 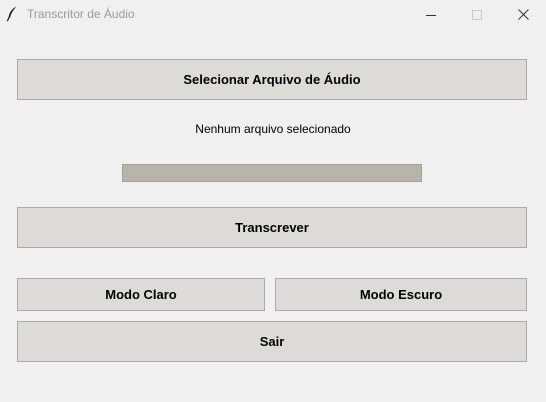 I want to click on select-audio-file-button: Selecionar Arquivo de Áudio, so click(x=272, y=79).